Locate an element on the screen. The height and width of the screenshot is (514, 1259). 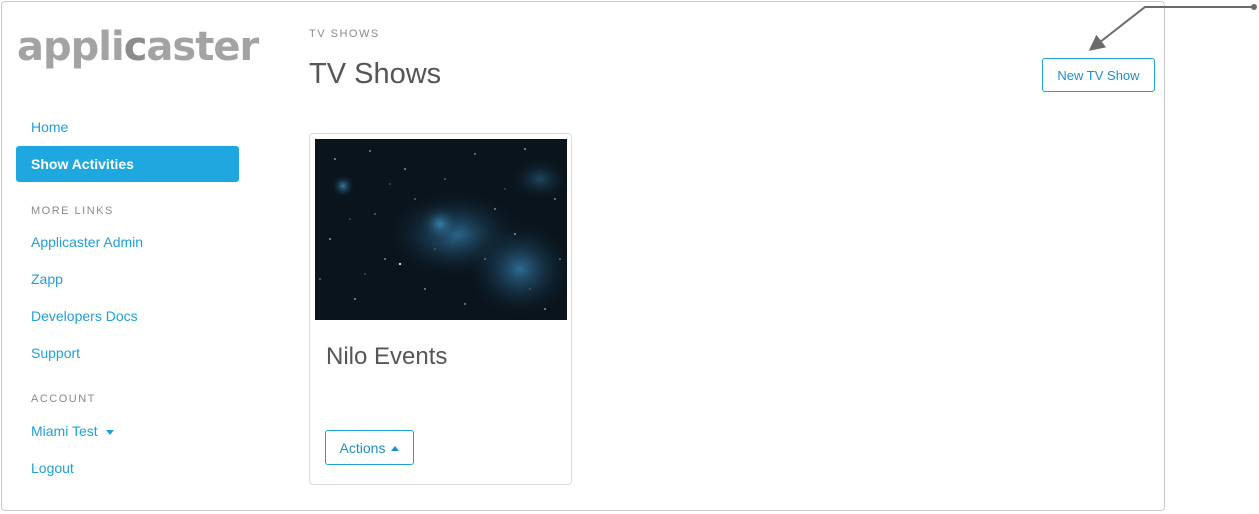
show-thumbnail-image is located at coordinates (441, 229).